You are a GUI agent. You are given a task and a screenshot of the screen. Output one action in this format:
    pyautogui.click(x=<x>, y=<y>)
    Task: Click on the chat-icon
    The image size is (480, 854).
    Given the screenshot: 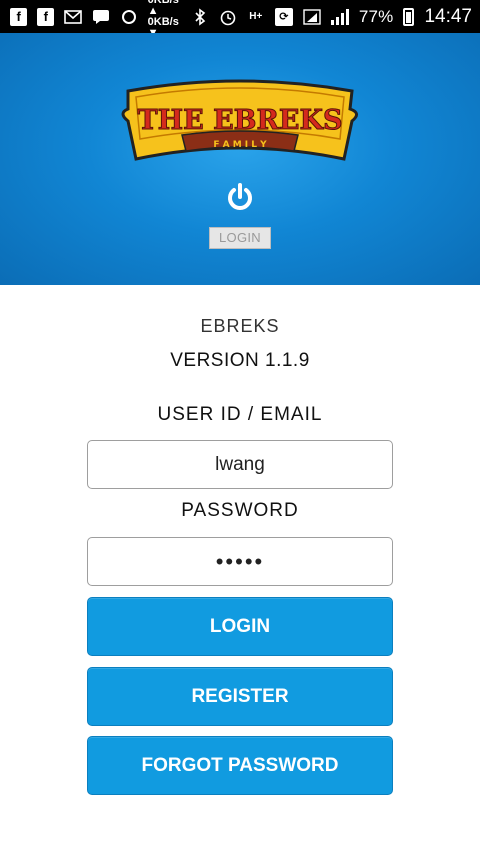 What is the action you would take?
    pyautogui.click(x=101, y=17)
    